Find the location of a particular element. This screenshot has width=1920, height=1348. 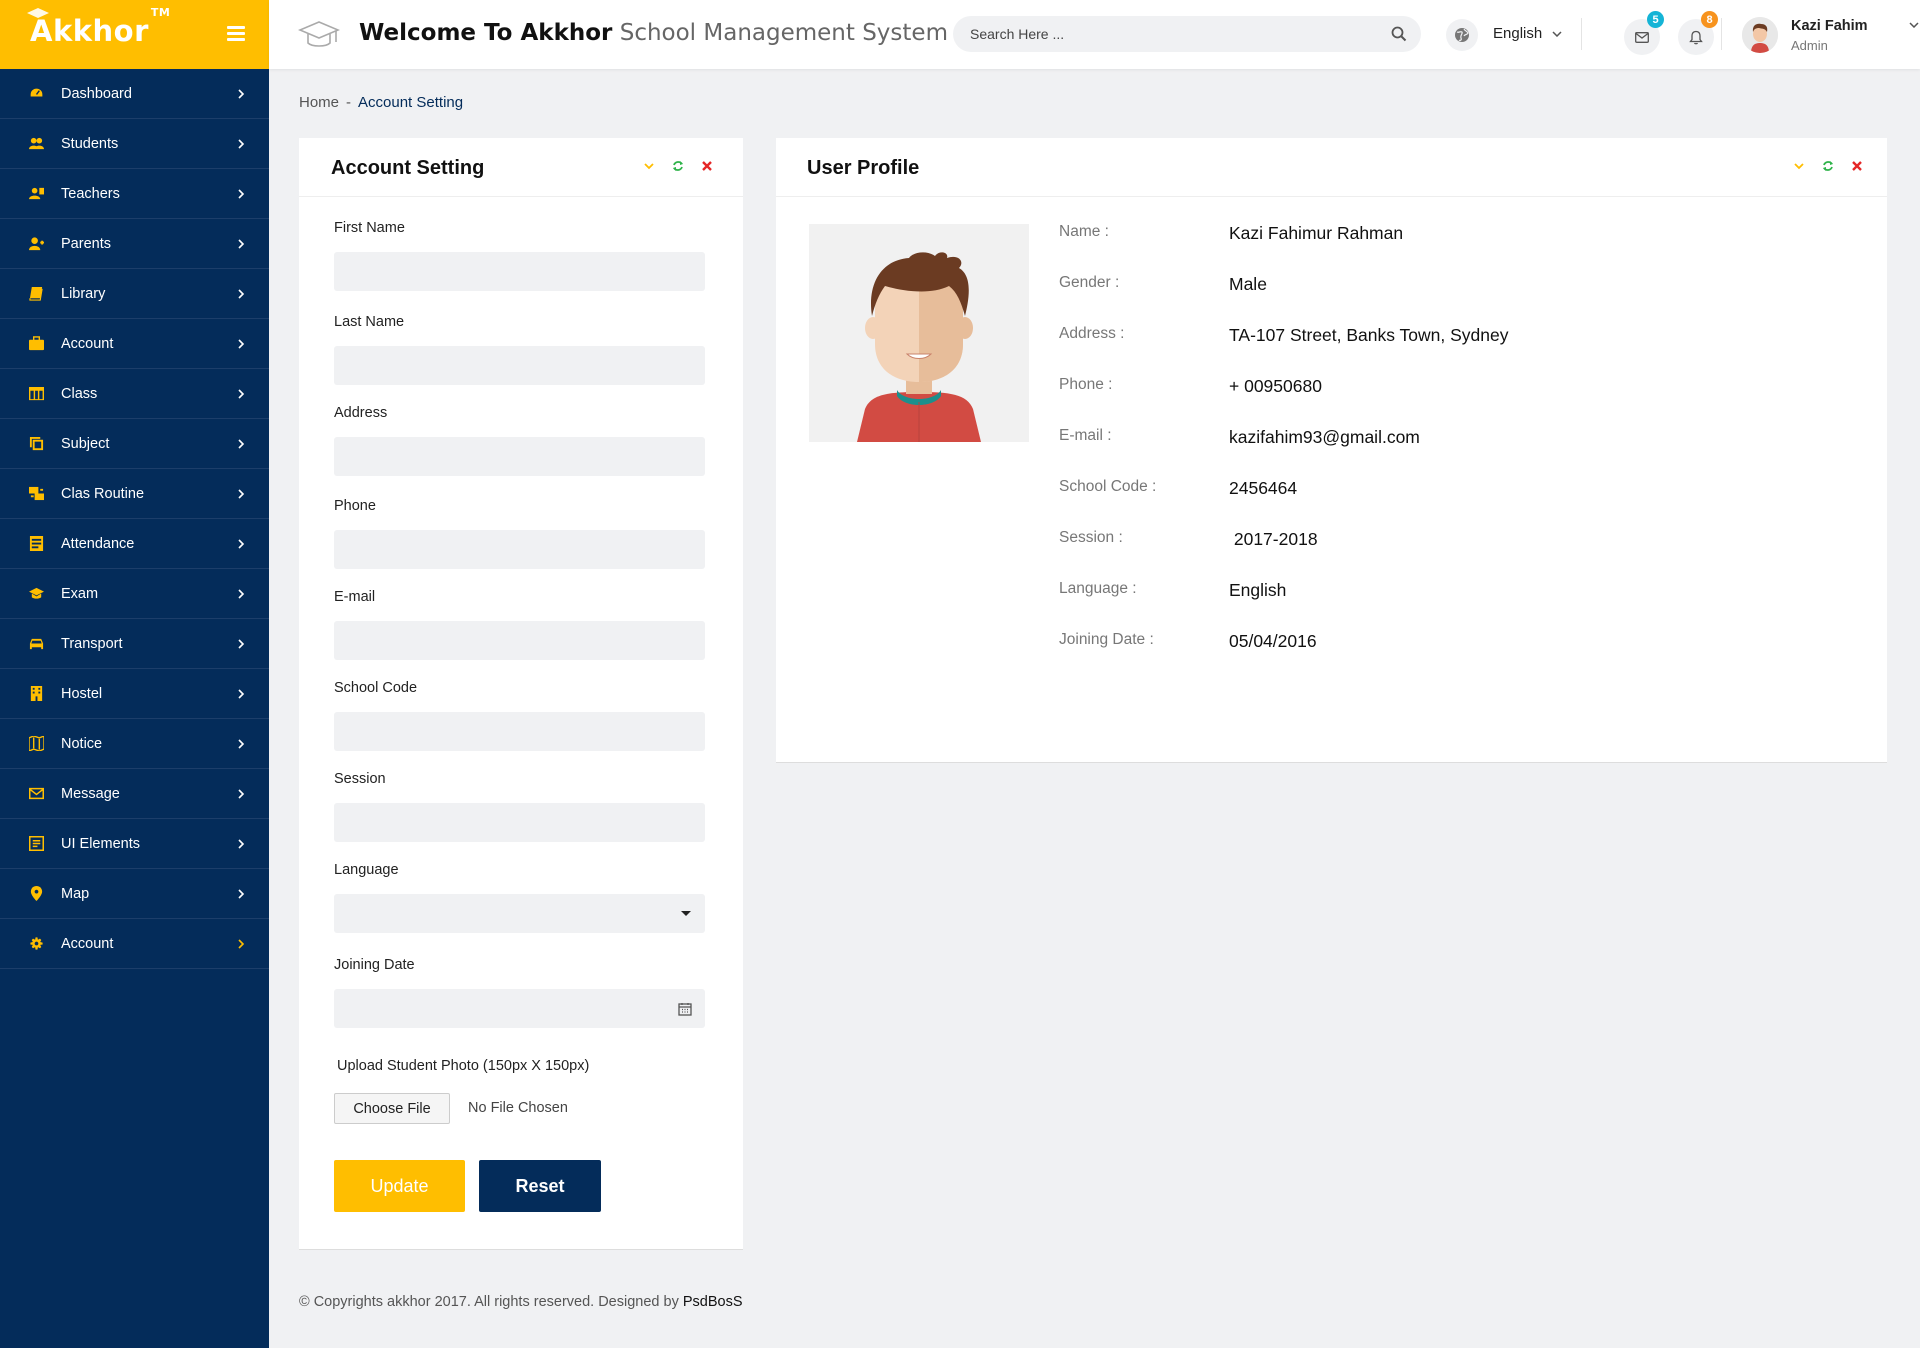

profile-address-value: TA-107 Street, Banks Town, Sydney is located at coordinates (1369, 335).